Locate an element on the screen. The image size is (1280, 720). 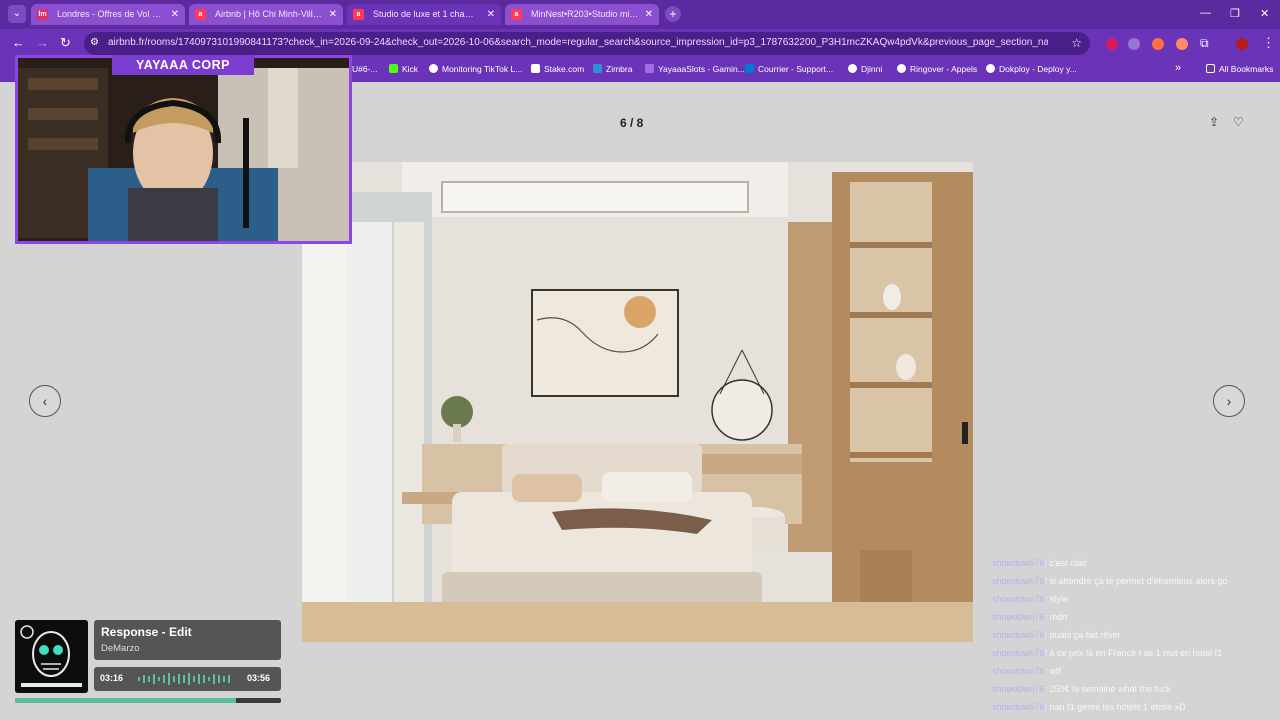
next-photo-button: › is located at coordinates (1229, 401).